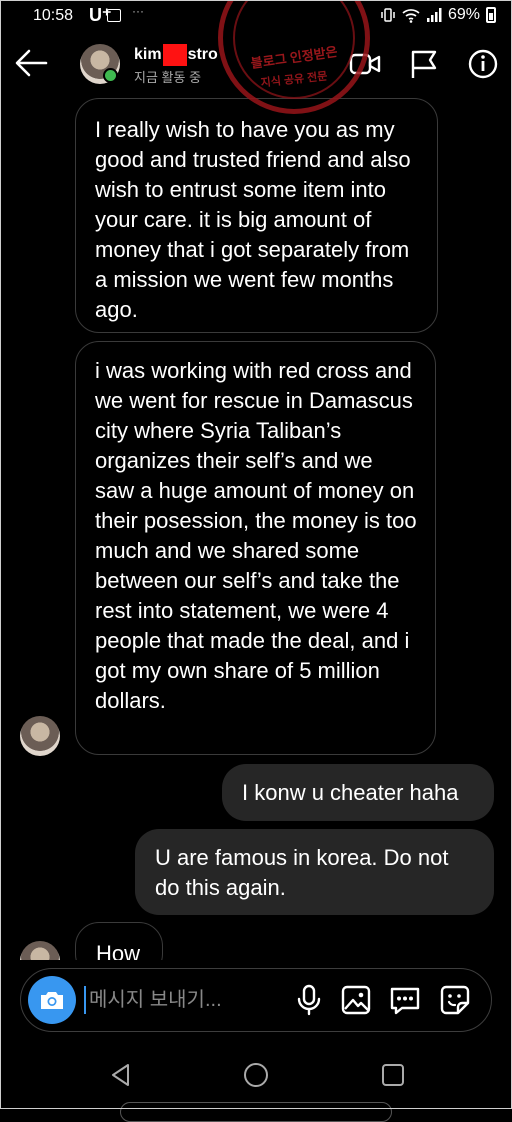 This screenshot has height=1122, width=512. I want to click on back-arrow-icon, so click(31, 63).